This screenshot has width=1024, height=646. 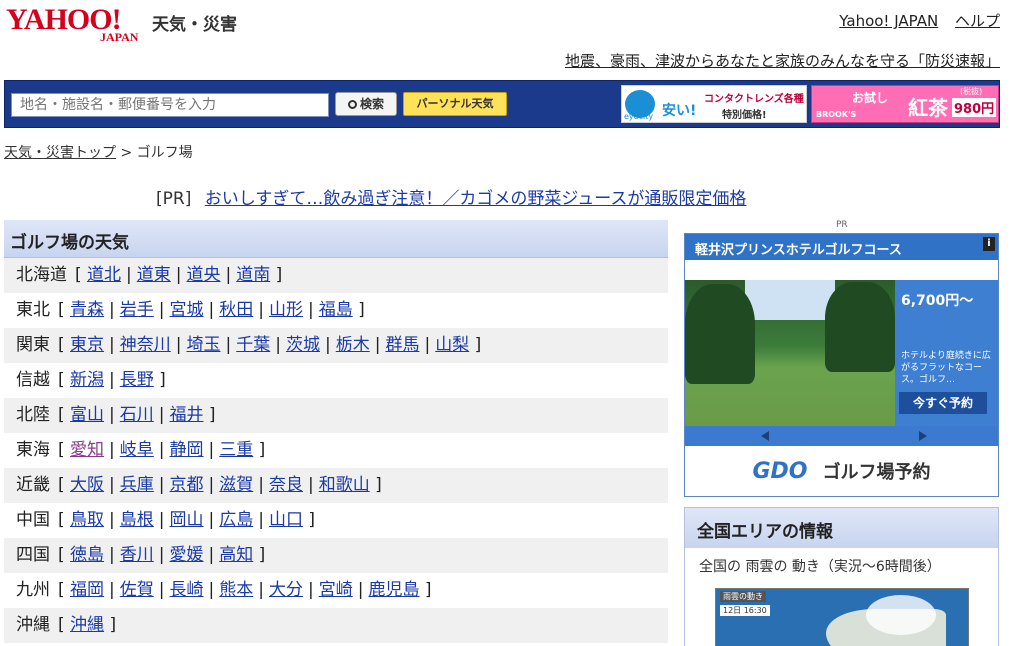 I want to click on search-input, so click(x=170, y=105).